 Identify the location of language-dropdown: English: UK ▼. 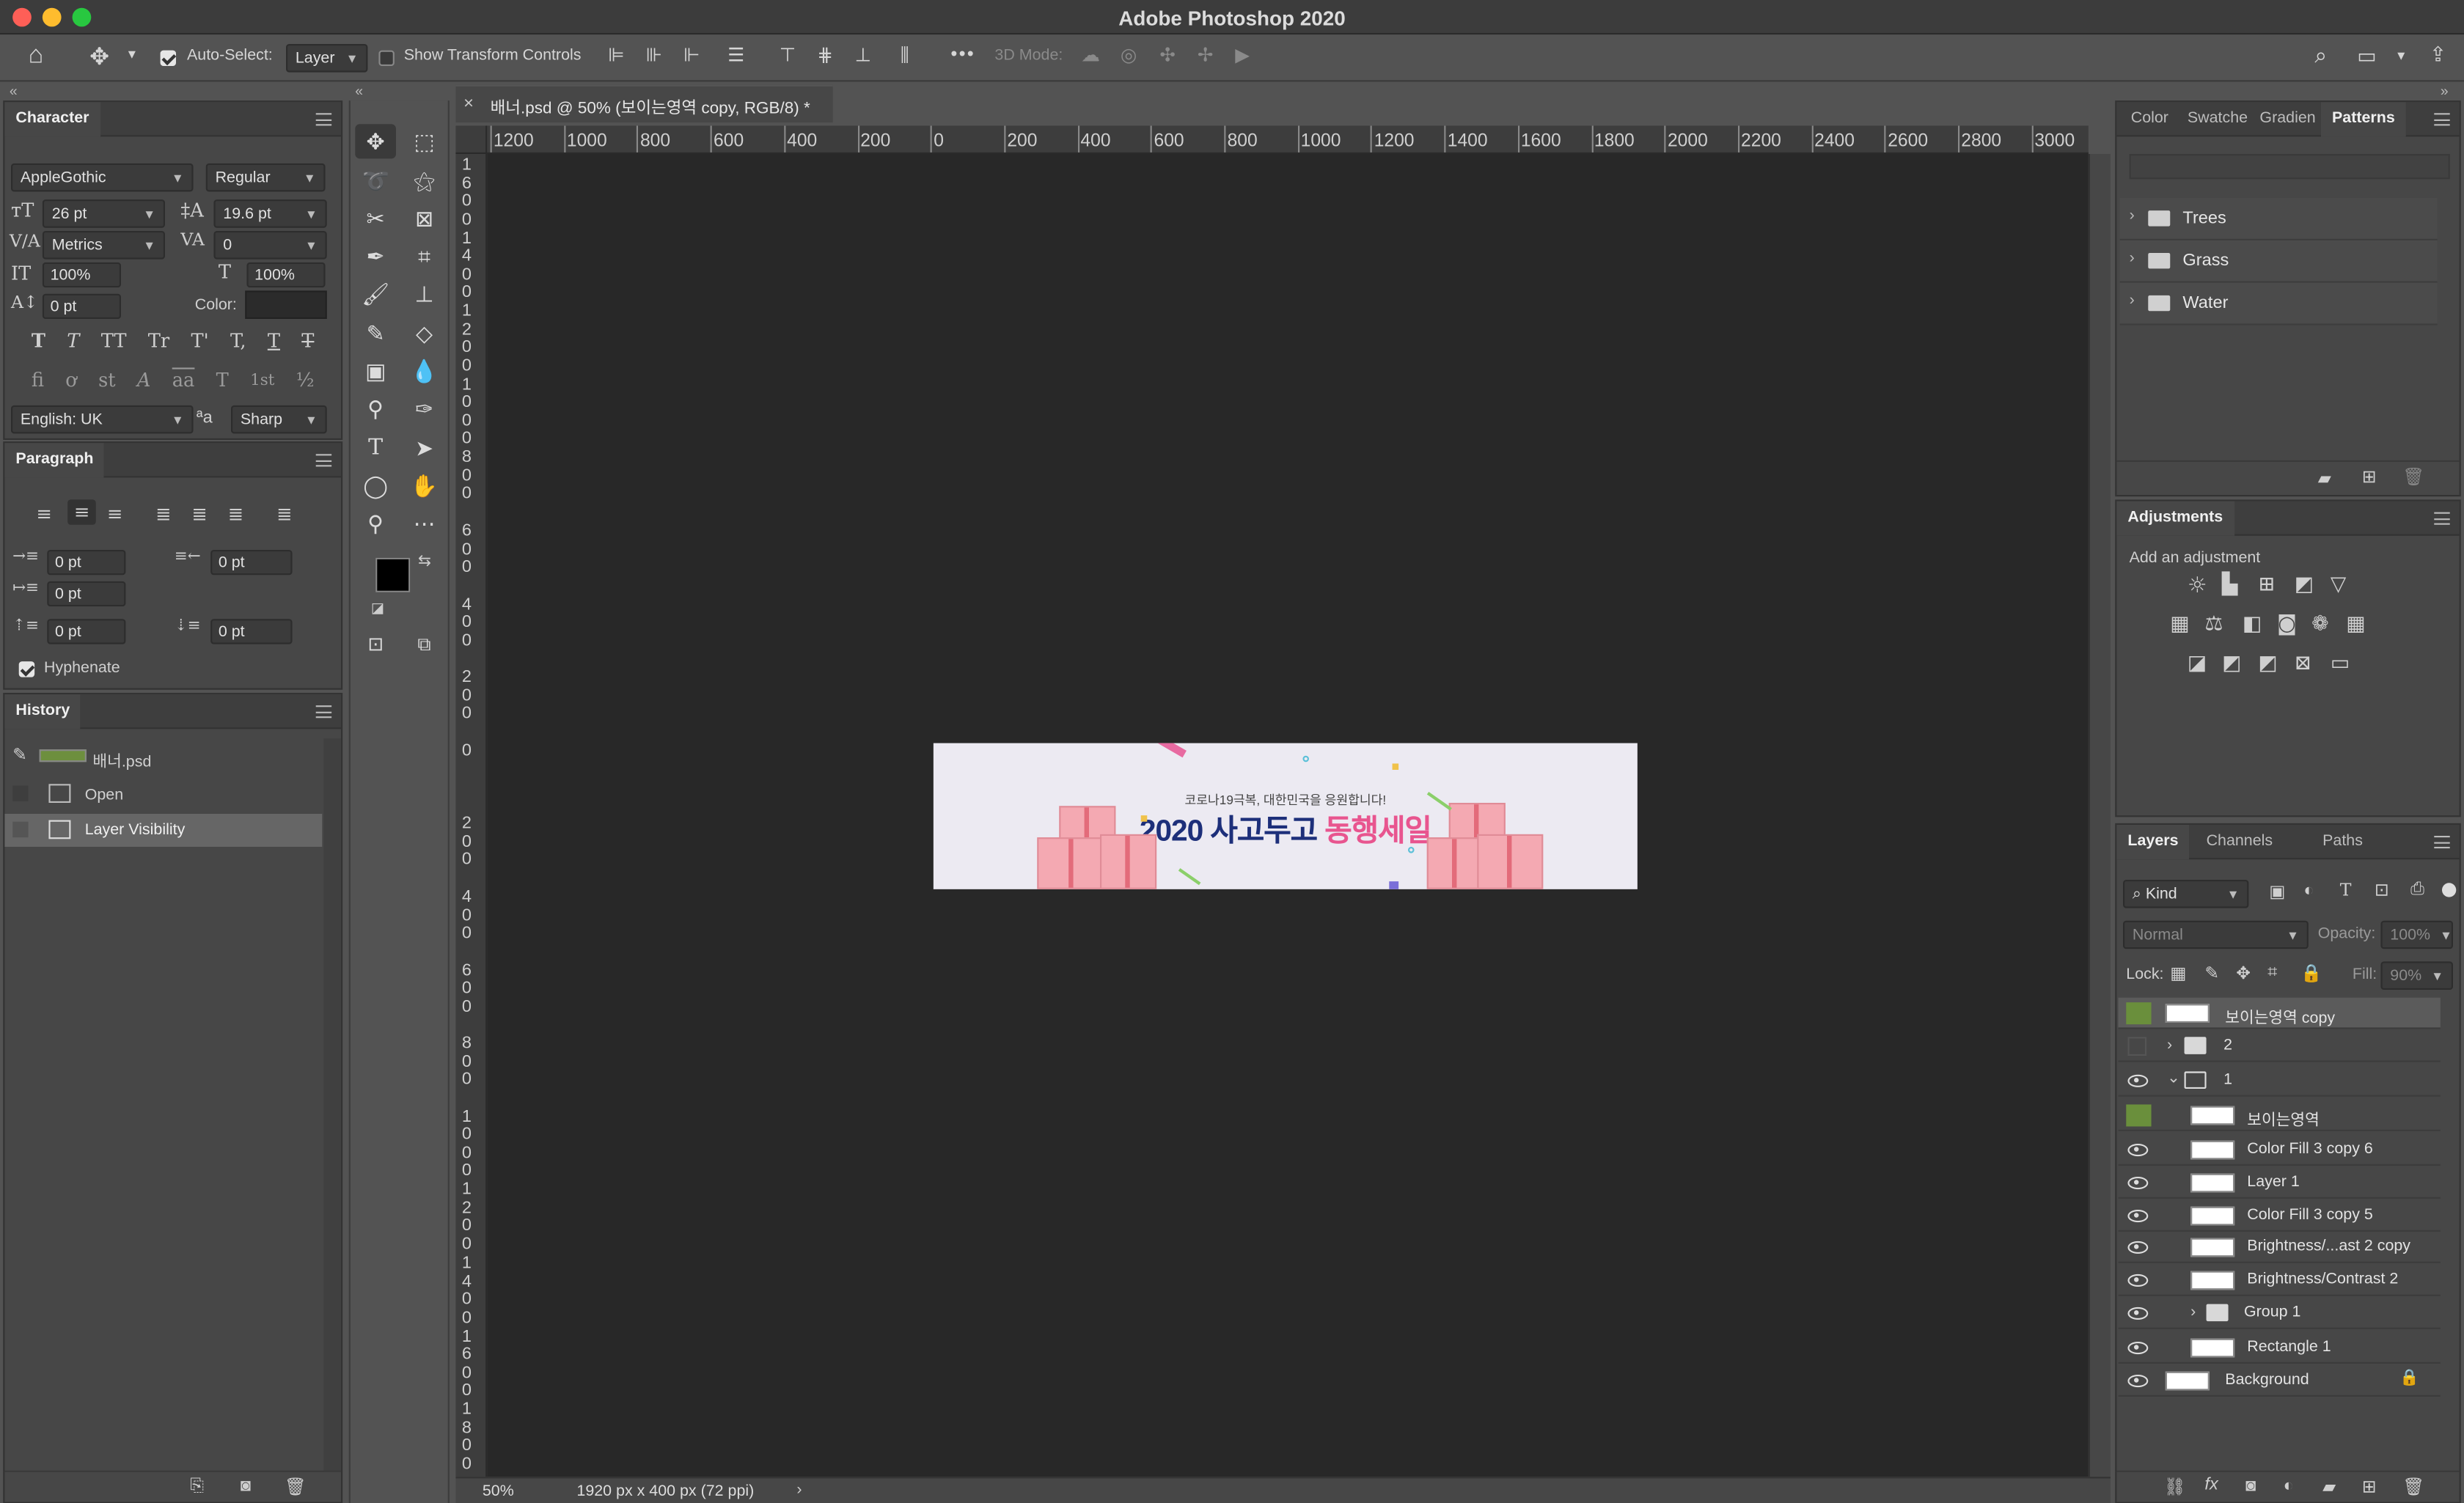
(102, 419).